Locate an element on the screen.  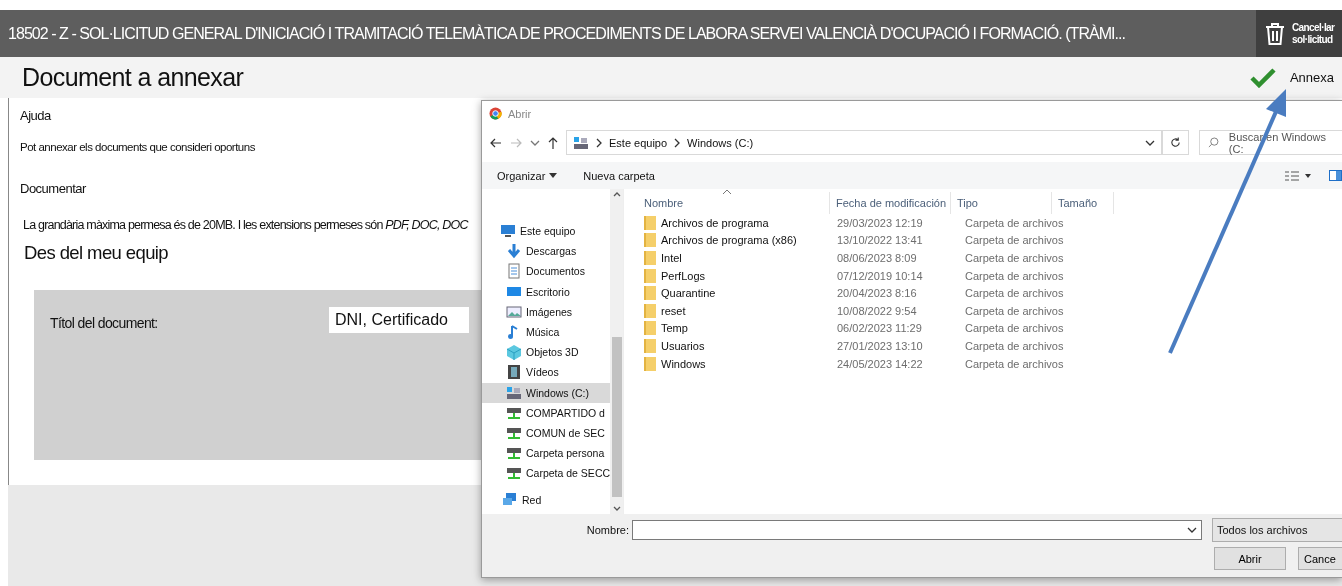
up-icon is located at coordinates (553, 142).